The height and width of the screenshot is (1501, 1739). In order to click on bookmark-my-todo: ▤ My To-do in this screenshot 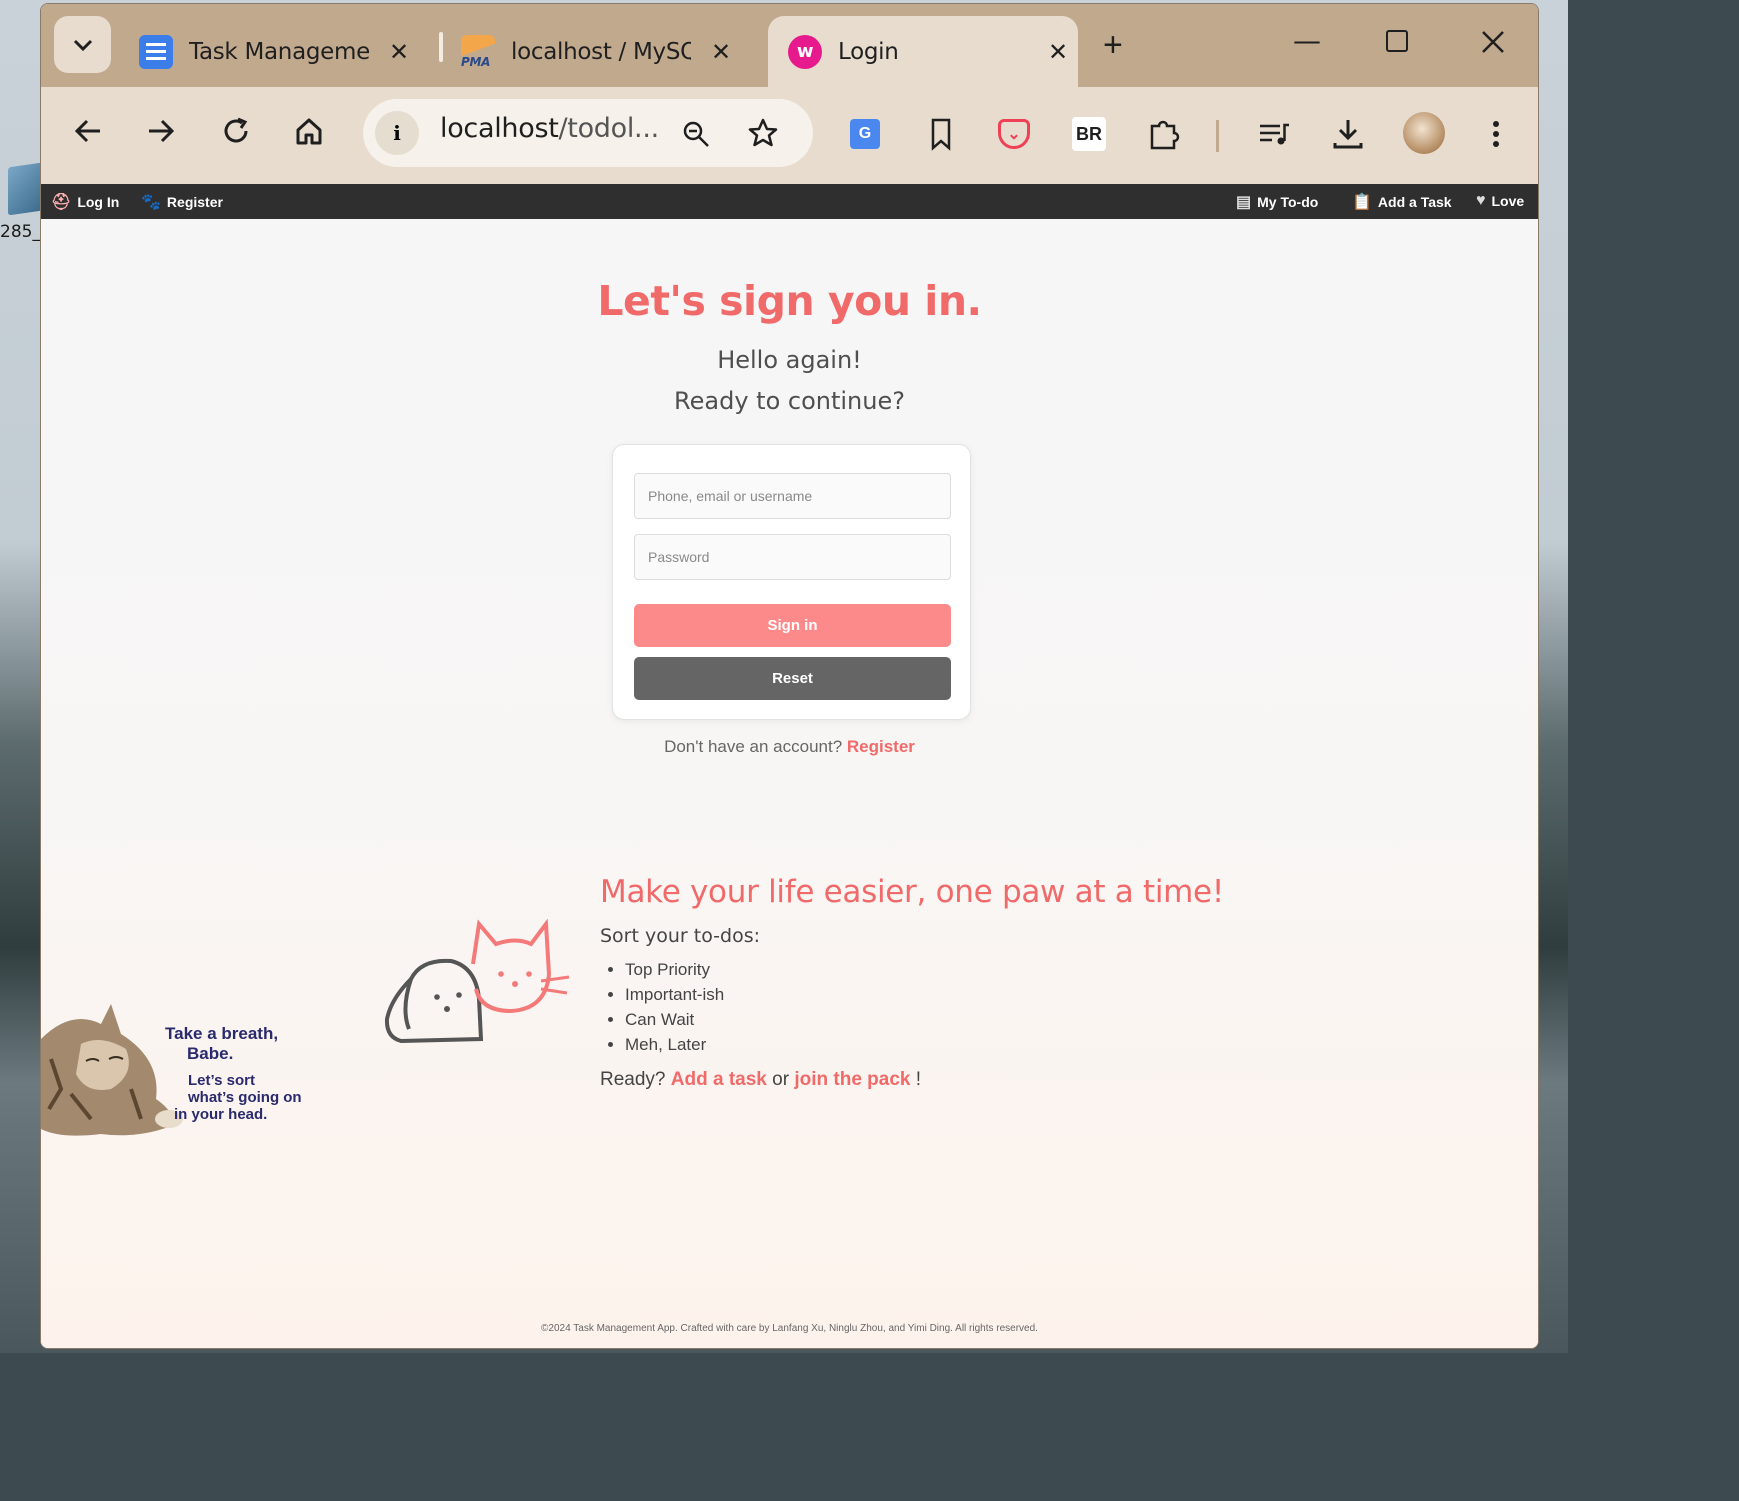, I will do `click(1277, 202)`.